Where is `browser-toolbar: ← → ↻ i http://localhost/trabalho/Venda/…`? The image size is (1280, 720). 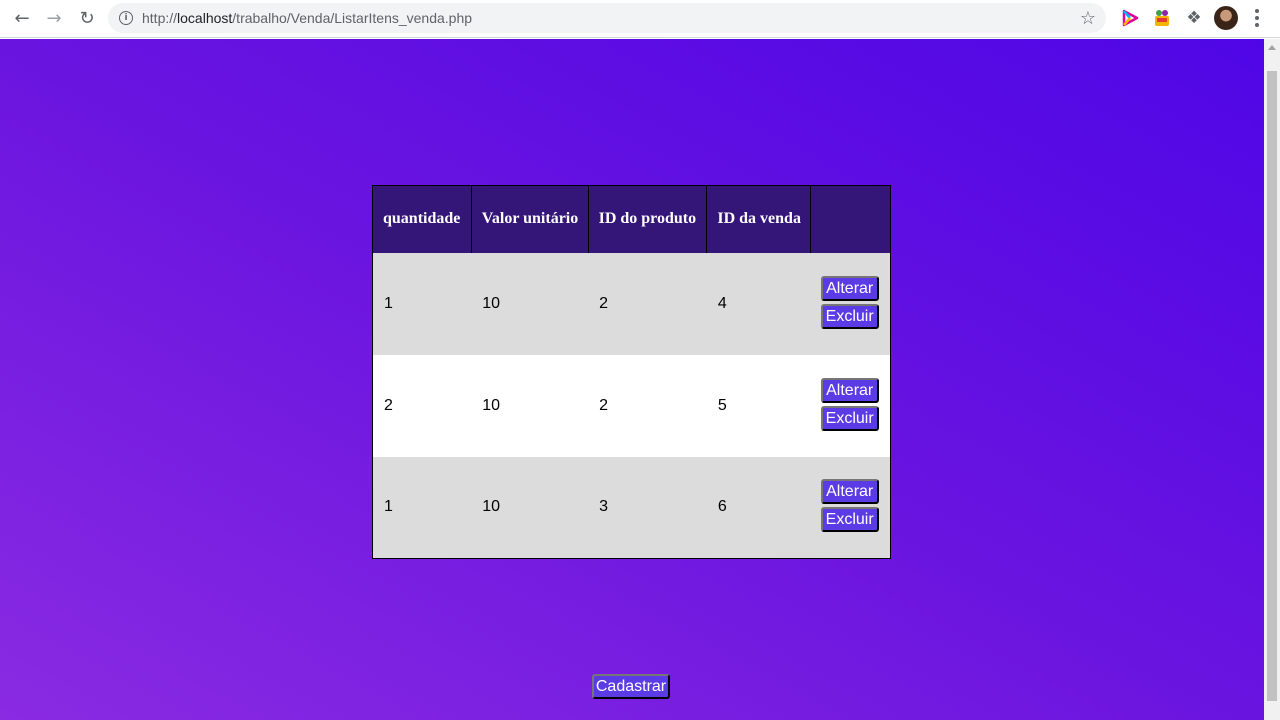
browser-toolbar: ← → ↻ i http://localhost/trabalho/Venda/… is located at coordinates (640, 19).